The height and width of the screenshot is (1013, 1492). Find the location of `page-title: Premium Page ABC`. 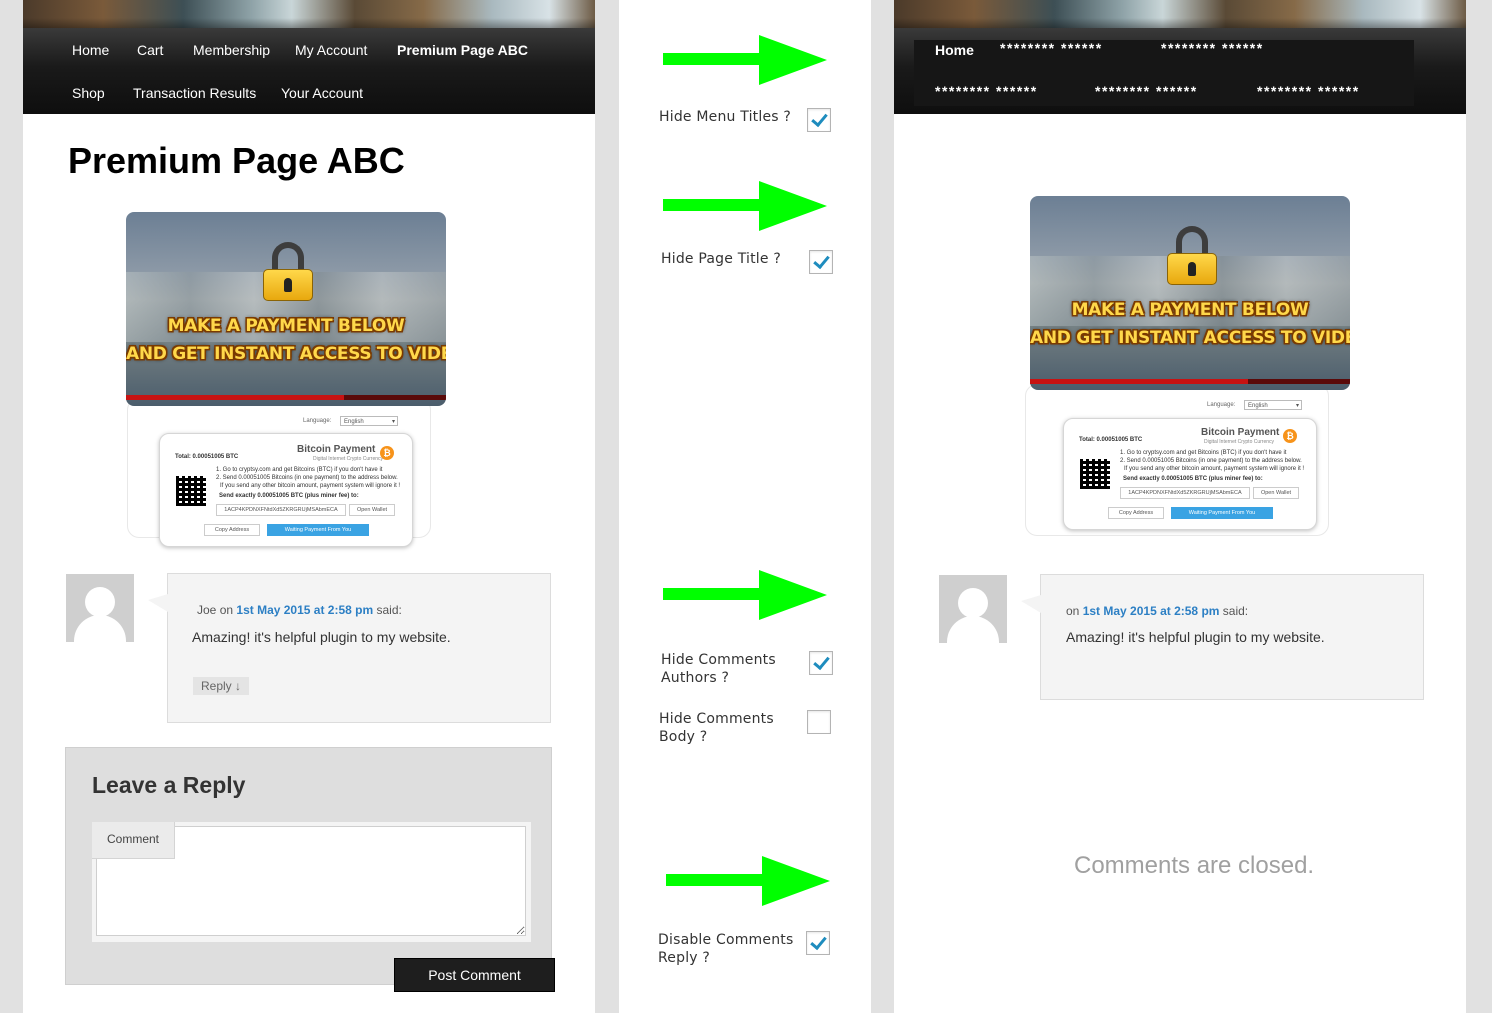

page-title: Premium Page ABC is located at coordinates (236, 160).